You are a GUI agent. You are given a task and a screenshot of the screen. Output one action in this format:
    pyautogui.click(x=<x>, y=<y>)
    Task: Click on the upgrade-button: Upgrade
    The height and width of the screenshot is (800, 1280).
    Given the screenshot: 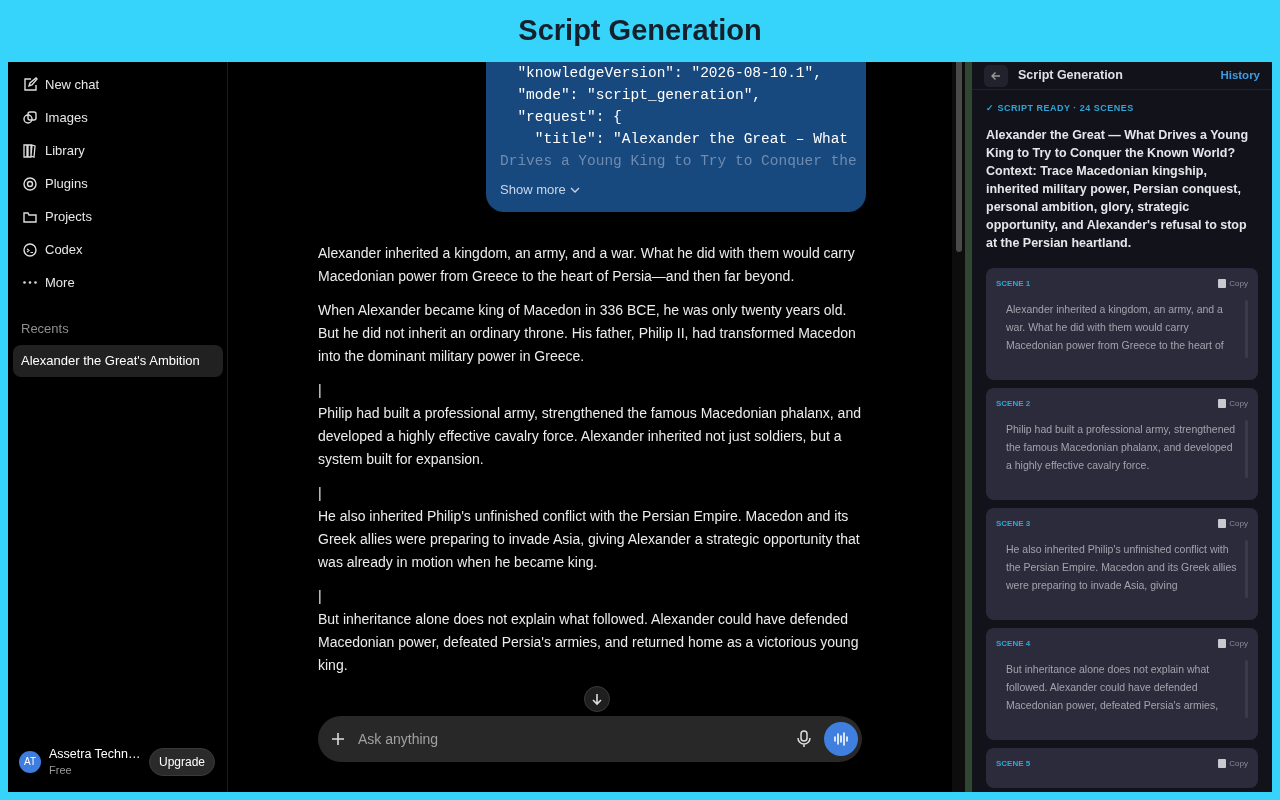 What is the action you would take?
    pyautogui.click(x=181, y=761)
    